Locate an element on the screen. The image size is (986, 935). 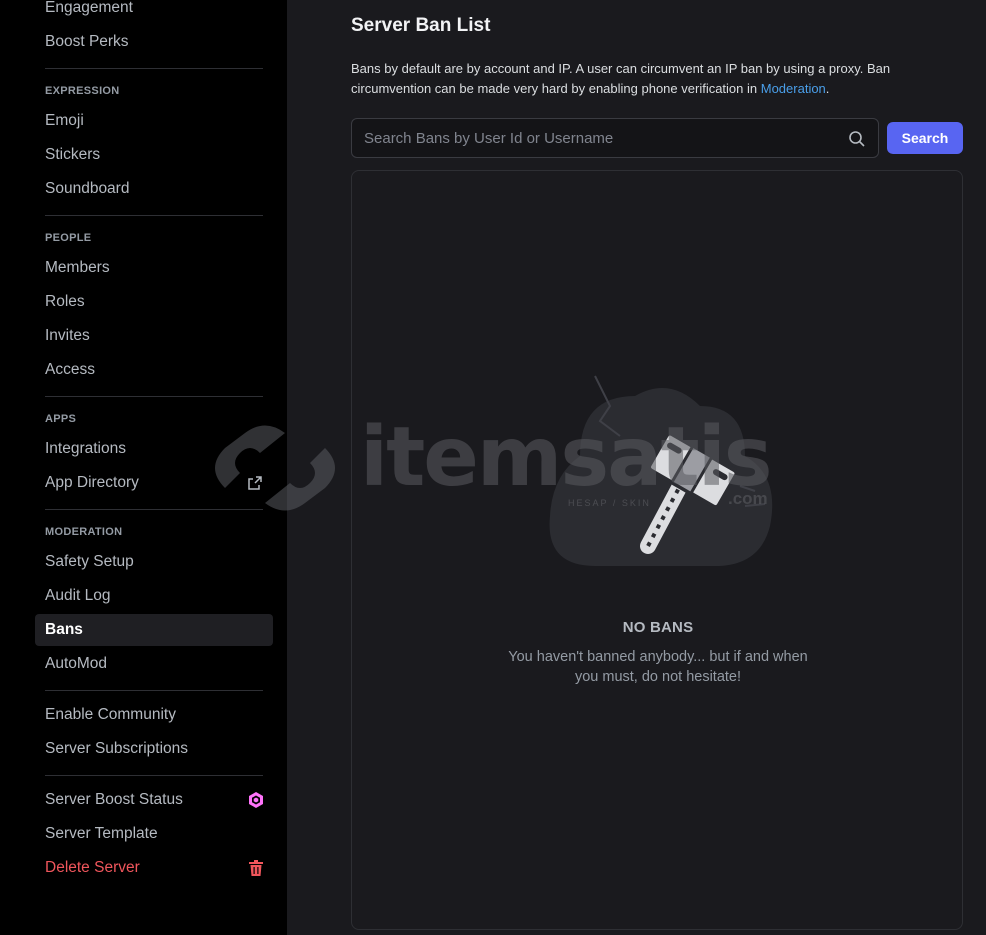
empty-state-title: NO BANS is located at coordinates (658, 627).